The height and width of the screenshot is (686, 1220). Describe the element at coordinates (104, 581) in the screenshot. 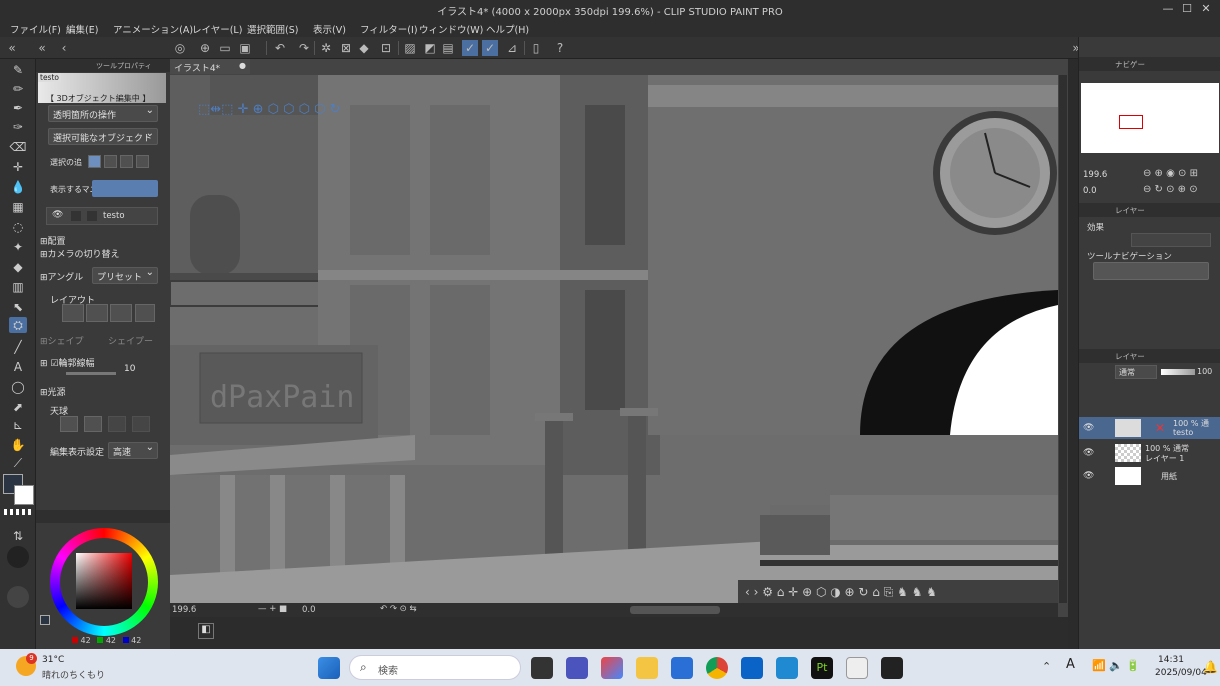

I see `saturation-square` at that location.